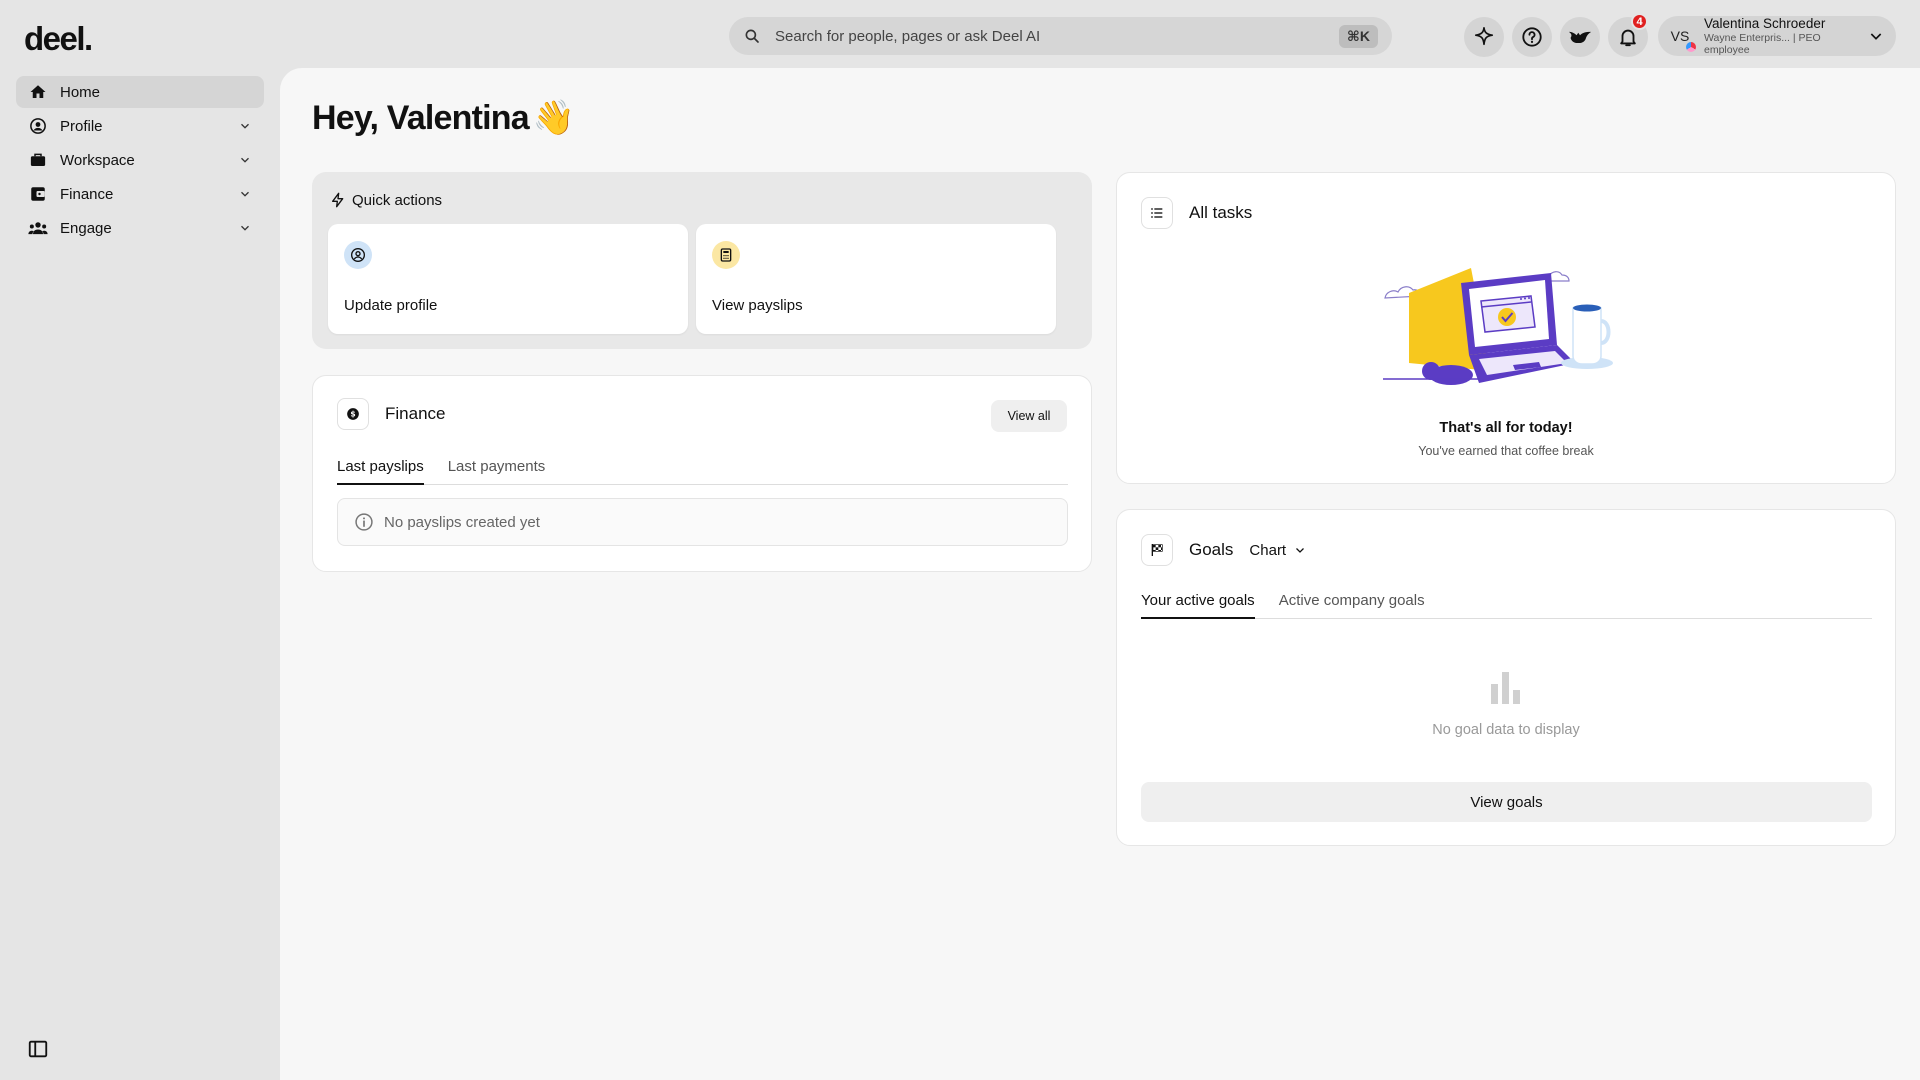 The width and height of the screenshot is (1920, 1080). I want to click on dollar-coin-icon: $, so click(353, 414).